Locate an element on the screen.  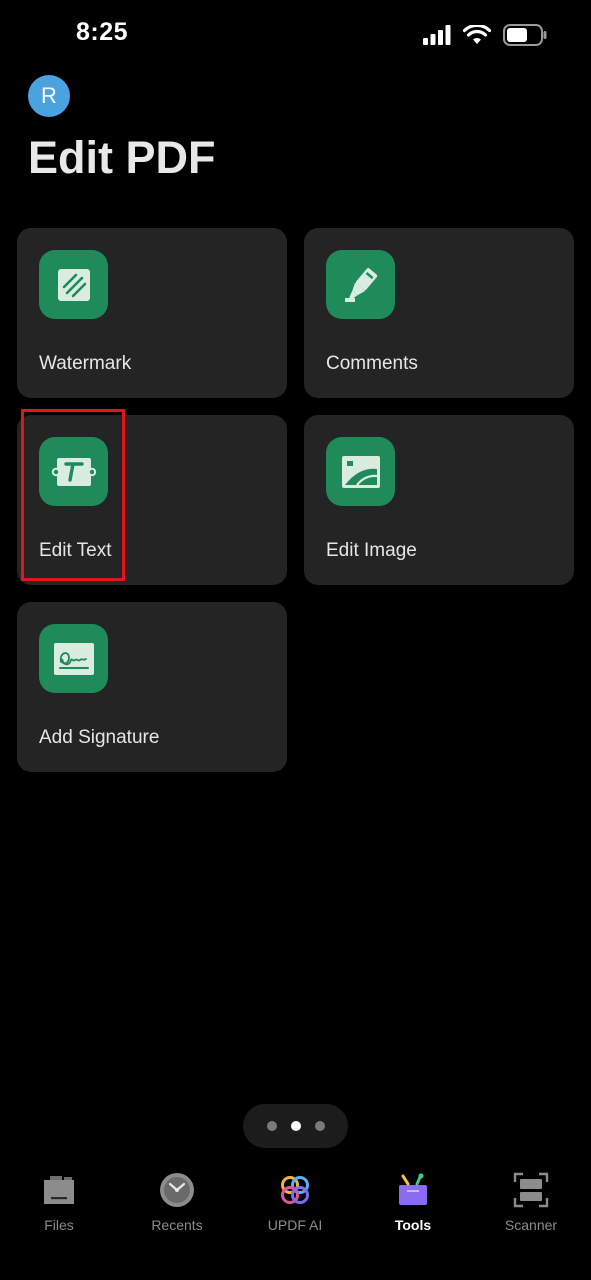
tab-scanner: Scanner is located at coordinates (531, 1199).